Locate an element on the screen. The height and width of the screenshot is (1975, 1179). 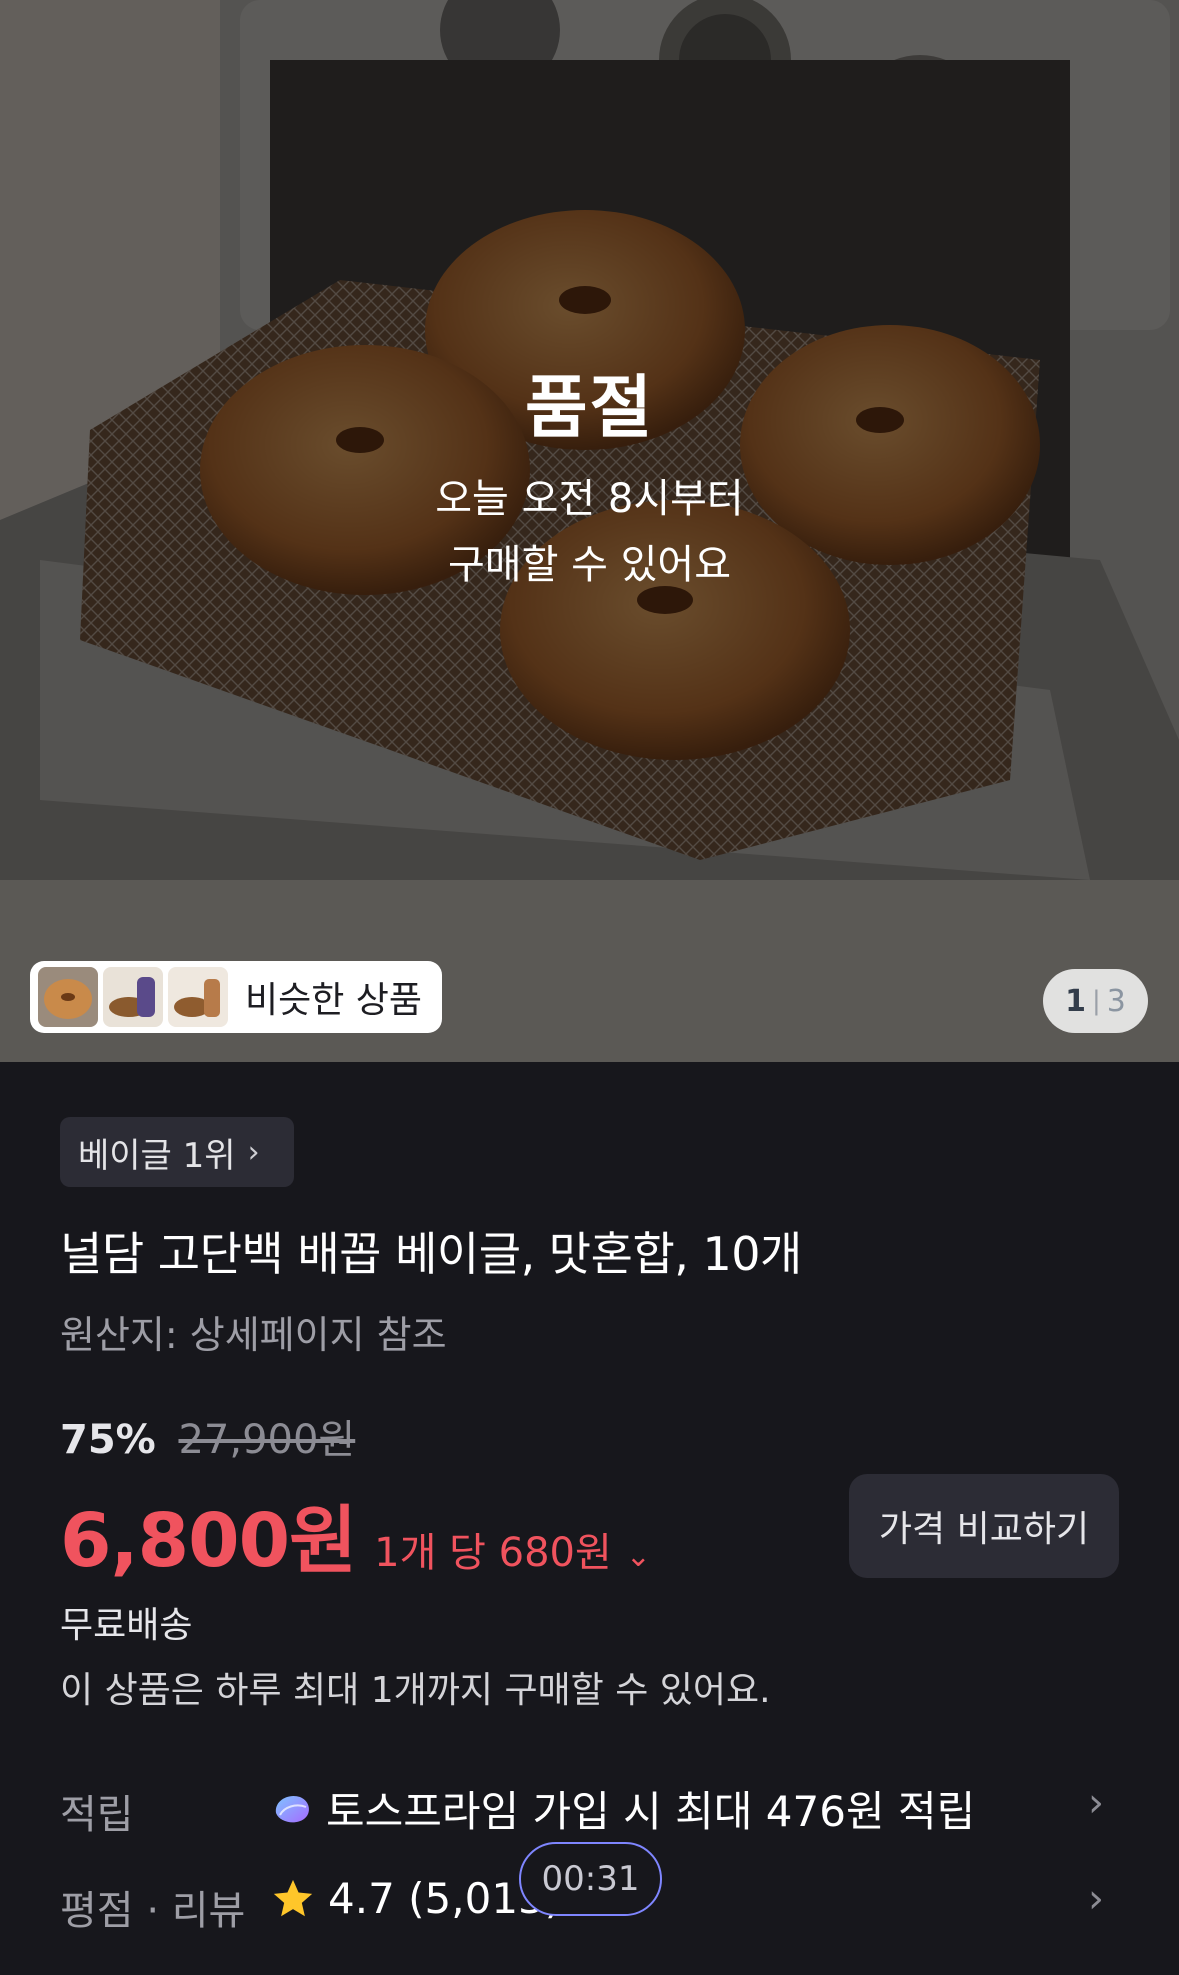
soldout-message-line1: 오늘 오전 8시부터 is located at coordinates (589, 499).